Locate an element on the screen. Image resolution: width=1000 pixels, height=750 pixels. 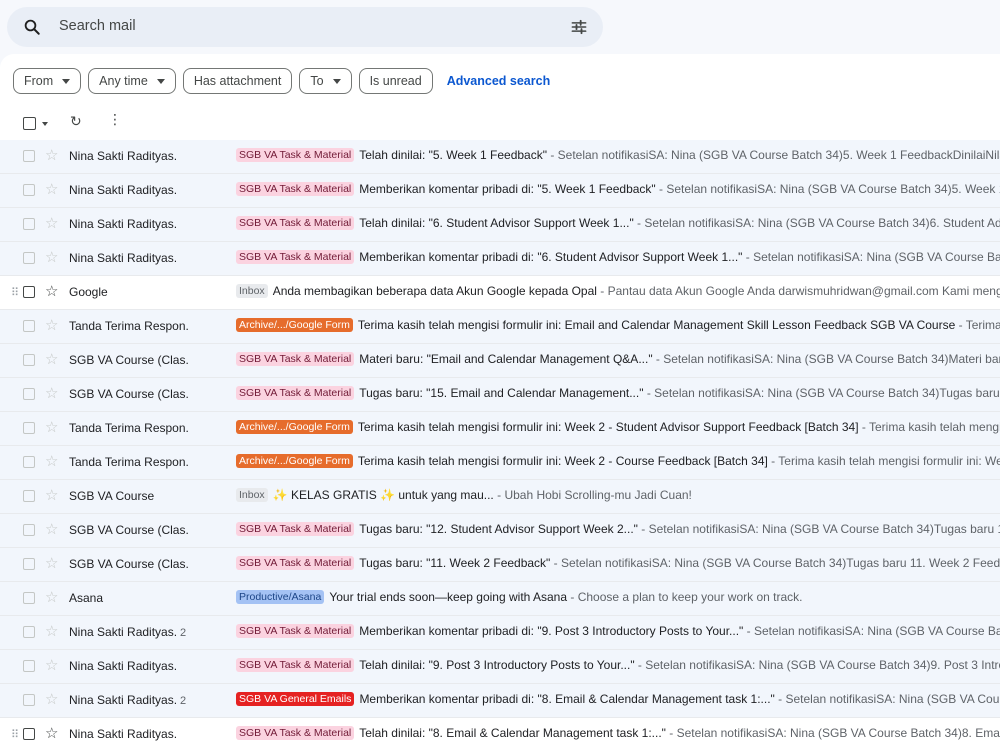
select-dropdown-icon is located at coordinates (45, 124).